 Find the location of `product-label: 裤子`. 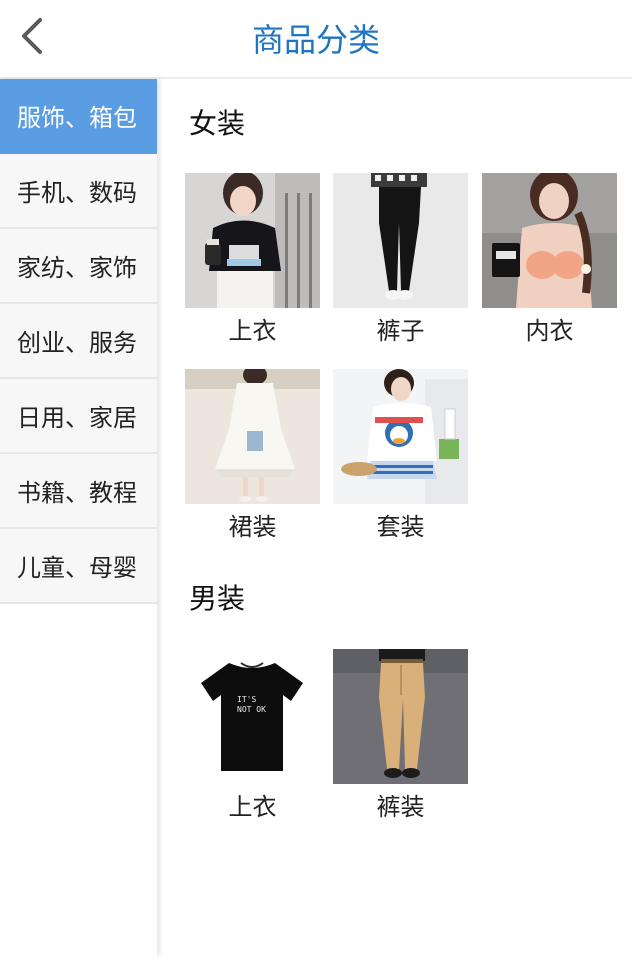

product-label: 裤子 is located at coordinates (400, 331).